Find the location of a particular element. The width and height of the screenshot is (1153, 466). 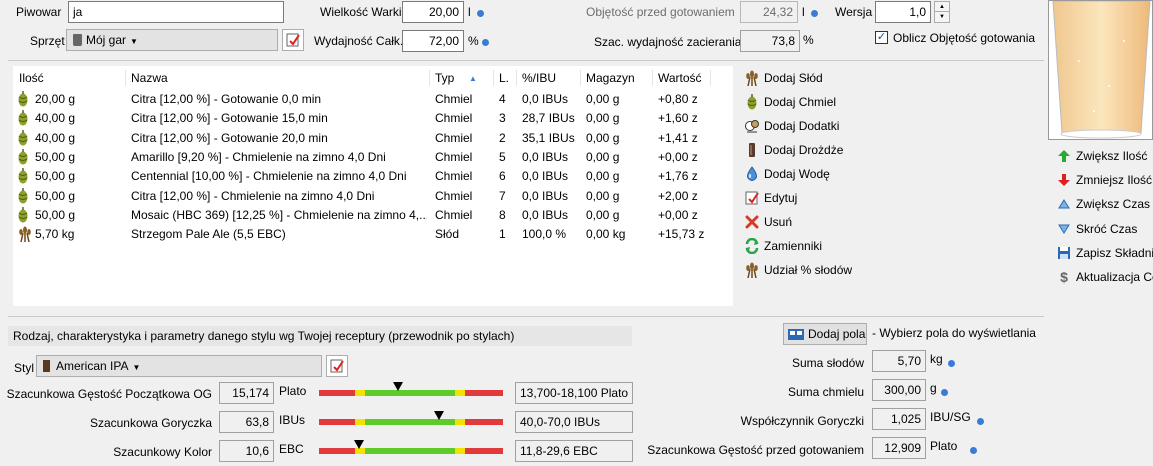

col-amount: Ilość is located at coordinates (31, 78).